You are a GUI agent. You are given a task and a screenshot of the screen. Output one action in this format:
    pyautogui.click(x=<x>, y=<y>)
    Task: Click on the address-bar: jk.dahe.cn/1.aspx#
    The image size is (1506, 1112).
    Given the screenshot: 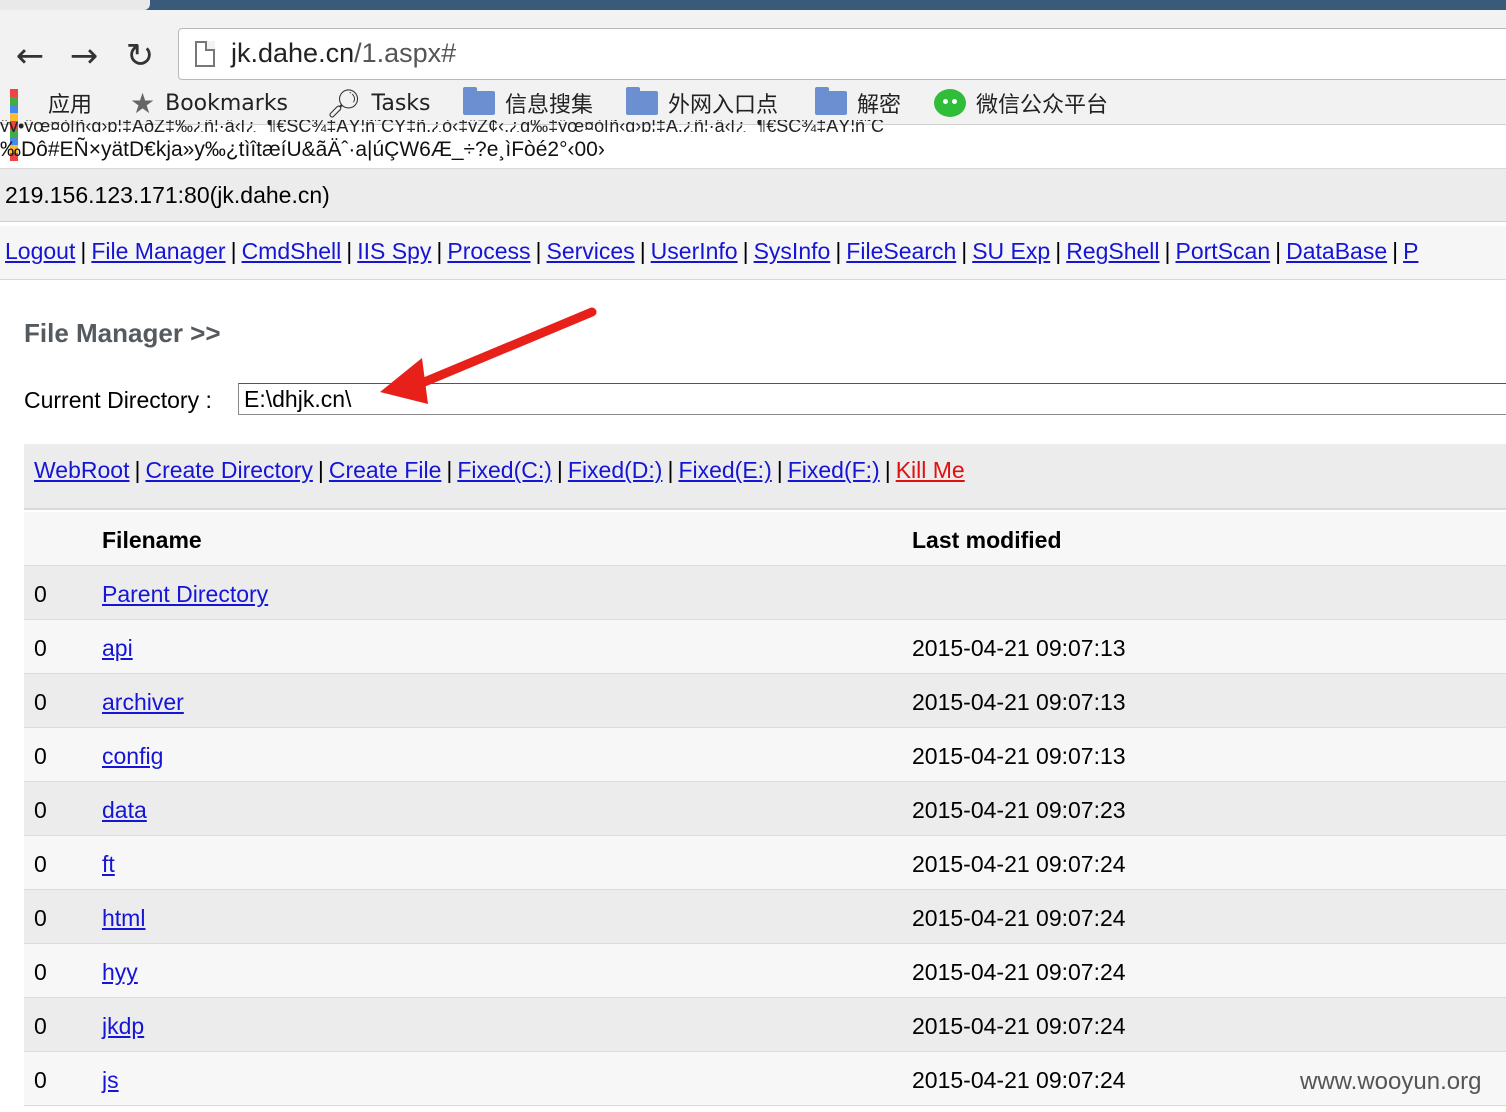 What is the action you would take?
    pyautogui.click(x=842, y=54)
    